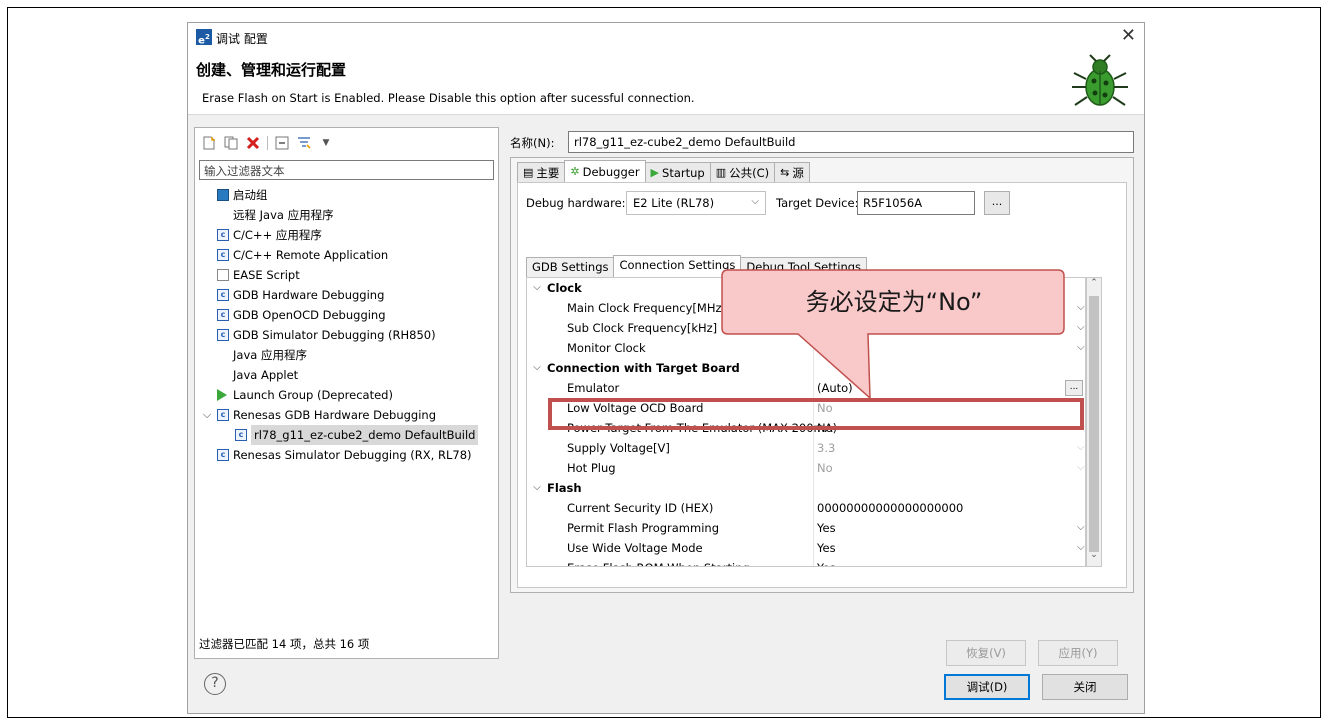 The image size is (1328, 725). What do you see at coordinates (282, 143) in the screenshot?
I see `collapse-all-icon` at bounding box center [282, 143].